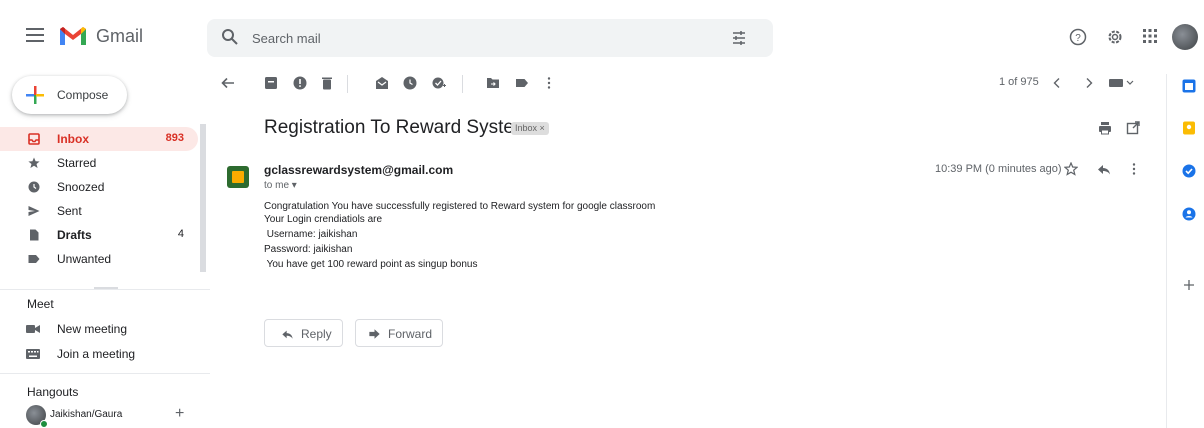 The height and width of the screenshot is (428, 1204). Describe the element at coordinates (382, 83) in the screenshot. I see `mark-unread-icon` at that location.